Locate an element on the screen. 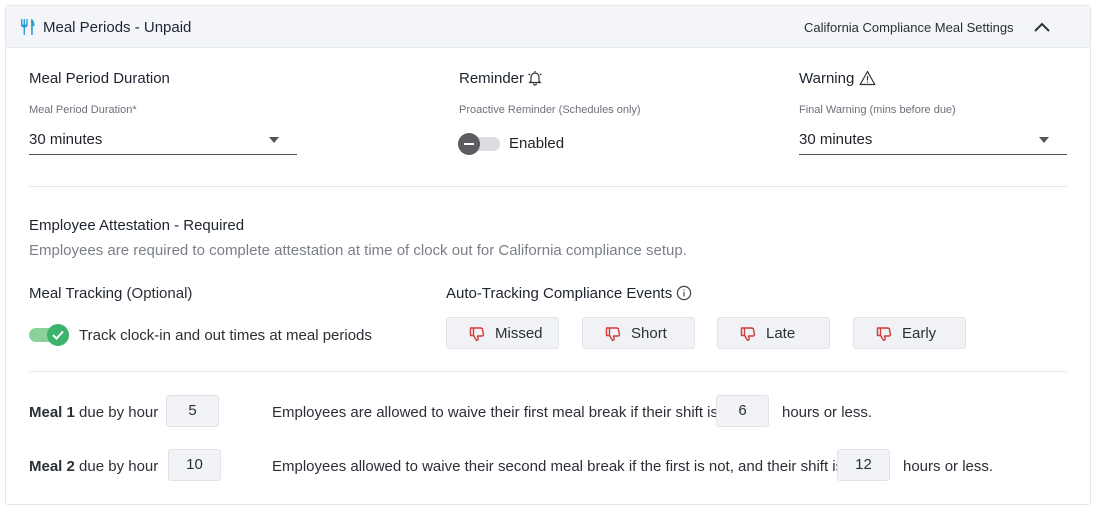  event-early-label: Early is located at coordinates (919, 333).